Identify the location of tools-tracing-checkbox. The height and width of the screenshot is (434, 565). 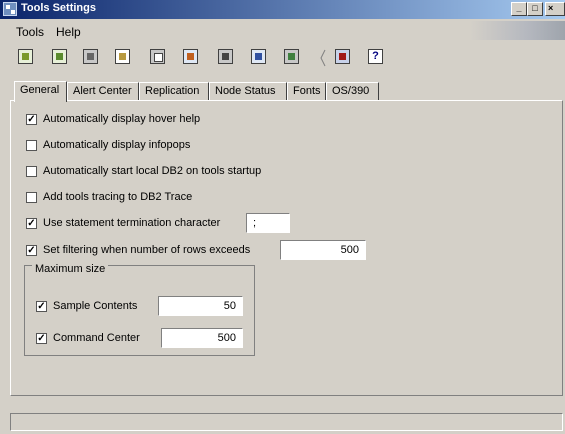
(31, 197).